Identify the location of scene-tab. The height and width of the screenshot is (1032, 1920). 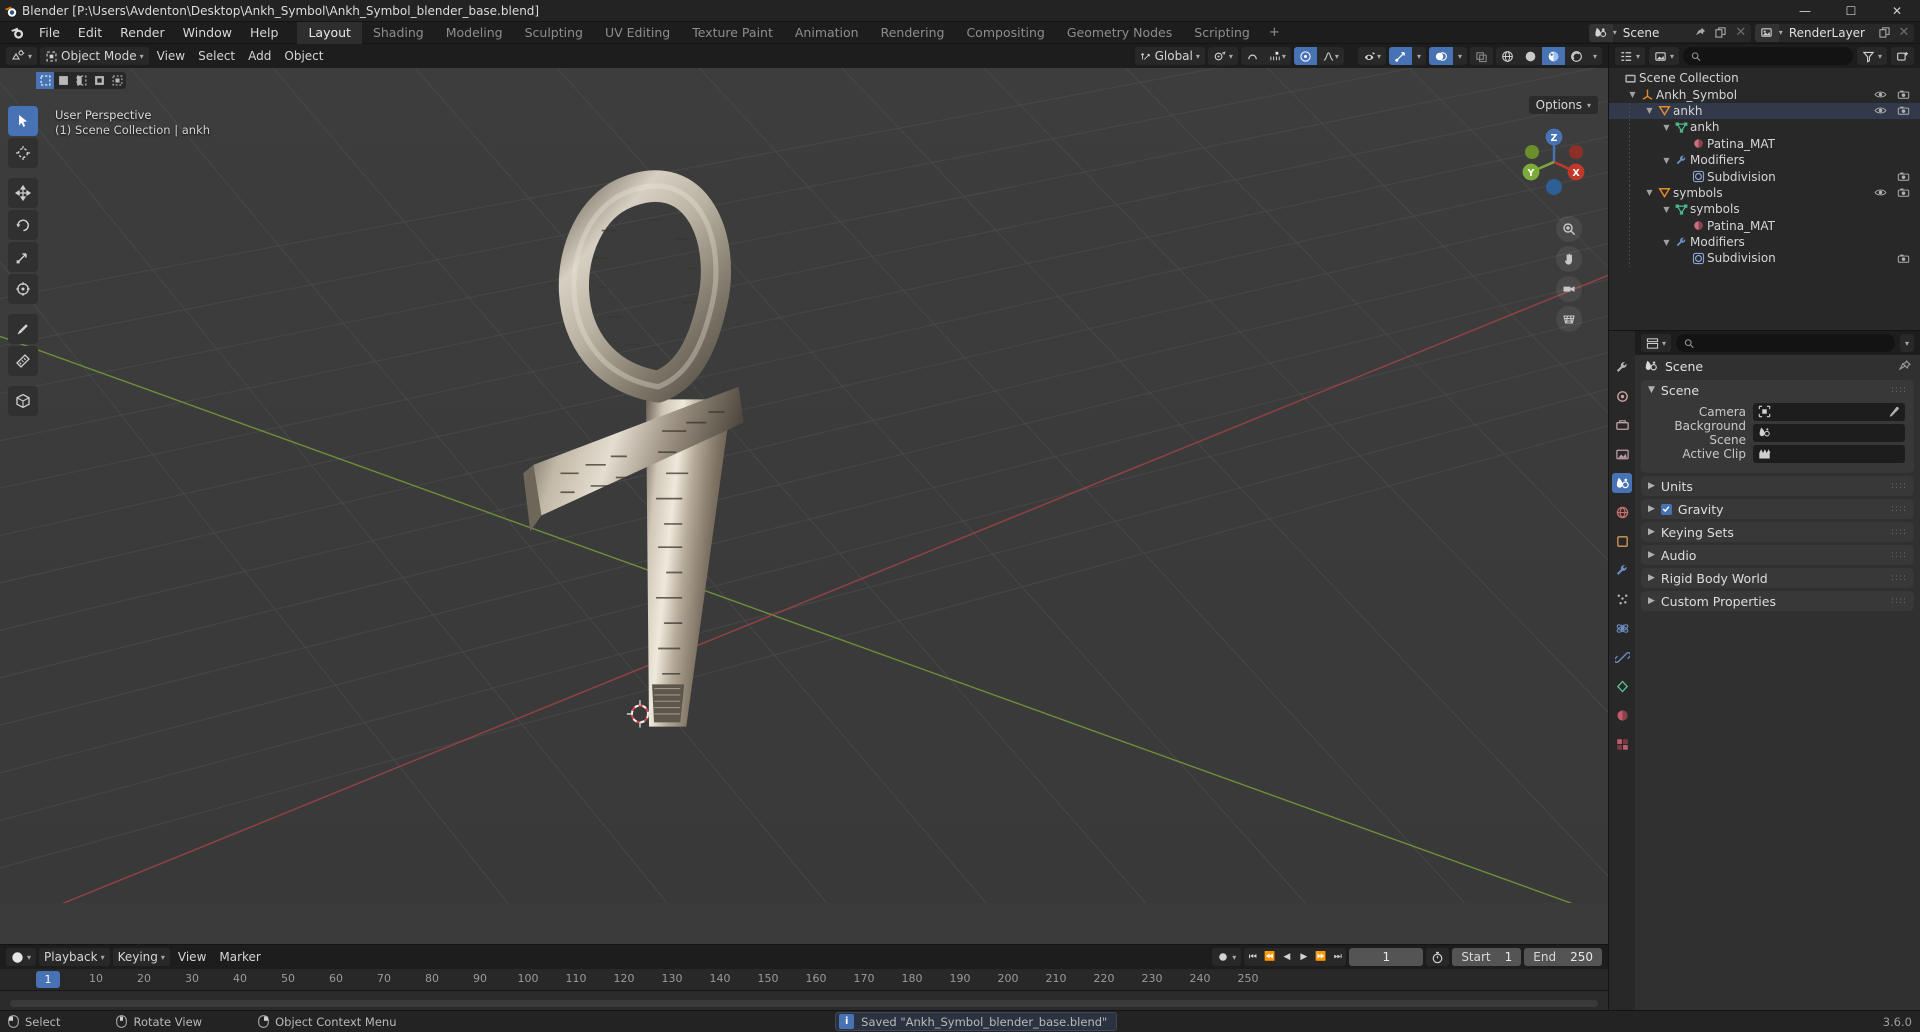
(1622, 483).